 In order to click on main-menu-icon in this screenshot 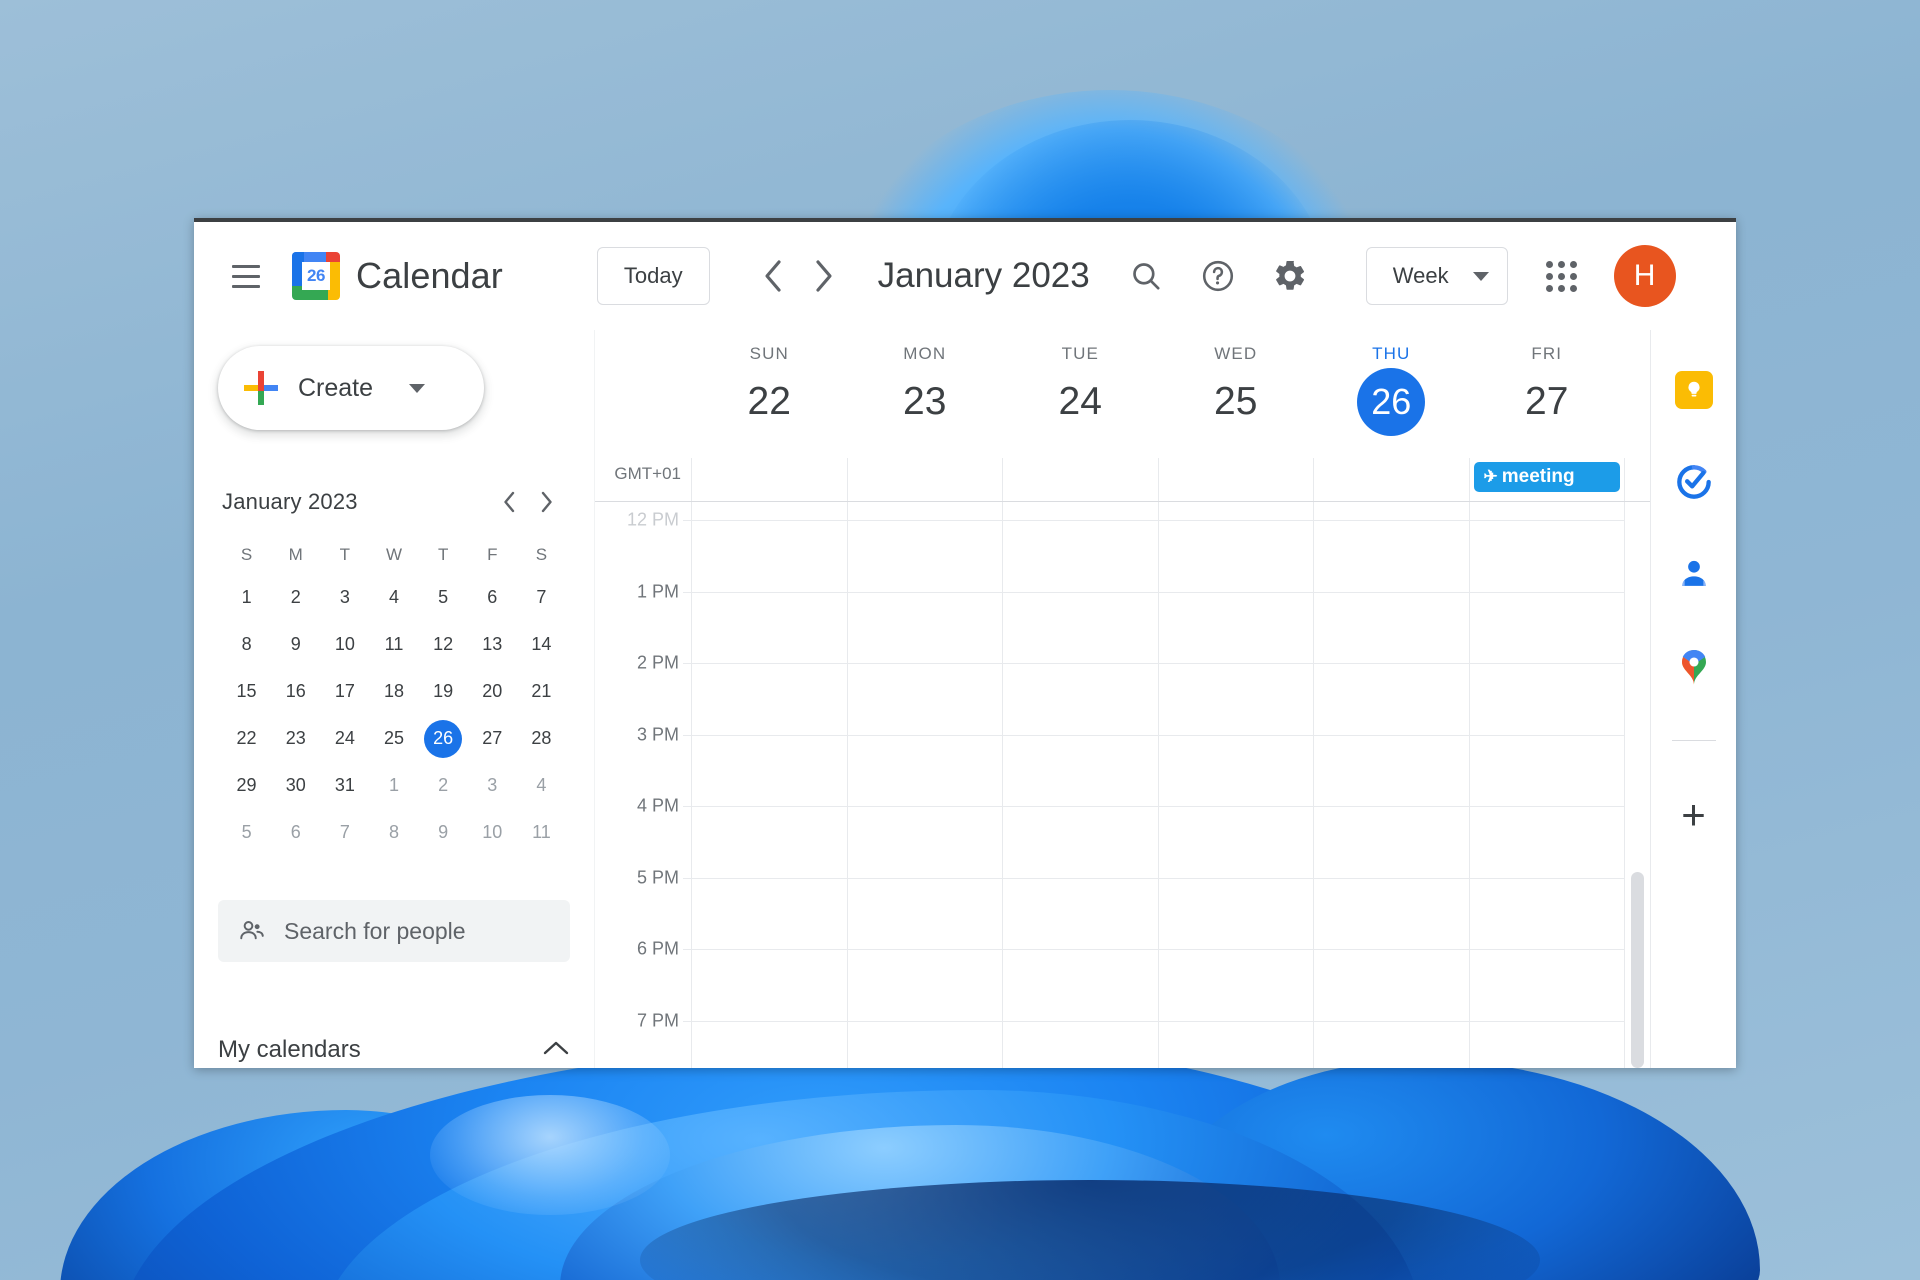, I will do `click(246, 276)`.